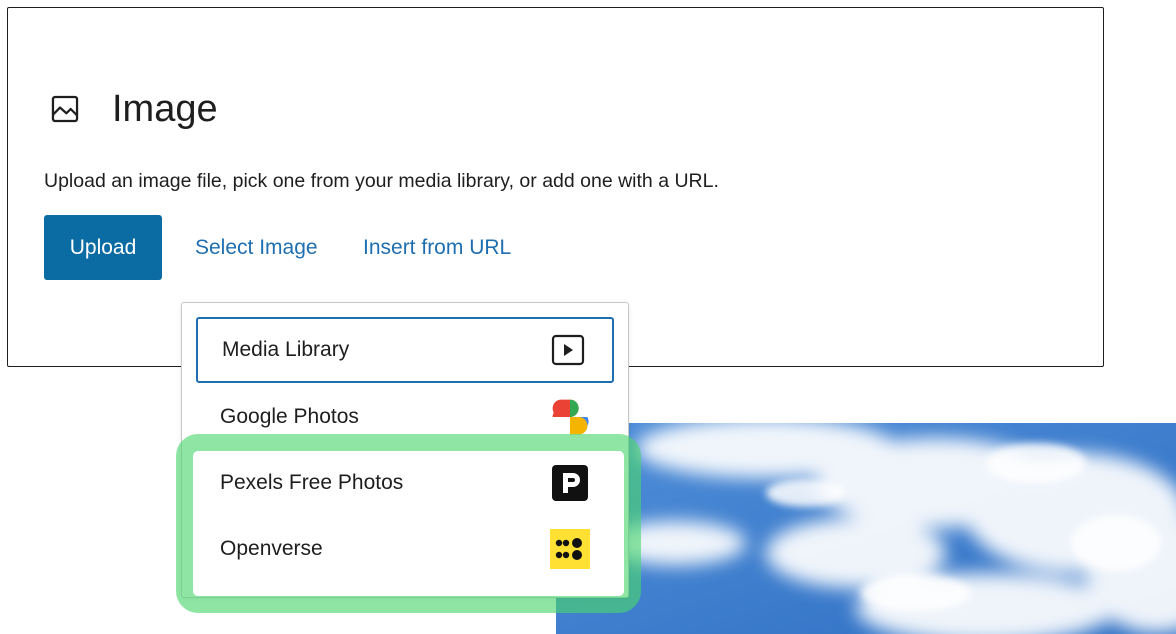  What do you see at coordinates (103, 247) in the screenshot?
I see `upload-button: Upload` at bounding box center [103, 247].